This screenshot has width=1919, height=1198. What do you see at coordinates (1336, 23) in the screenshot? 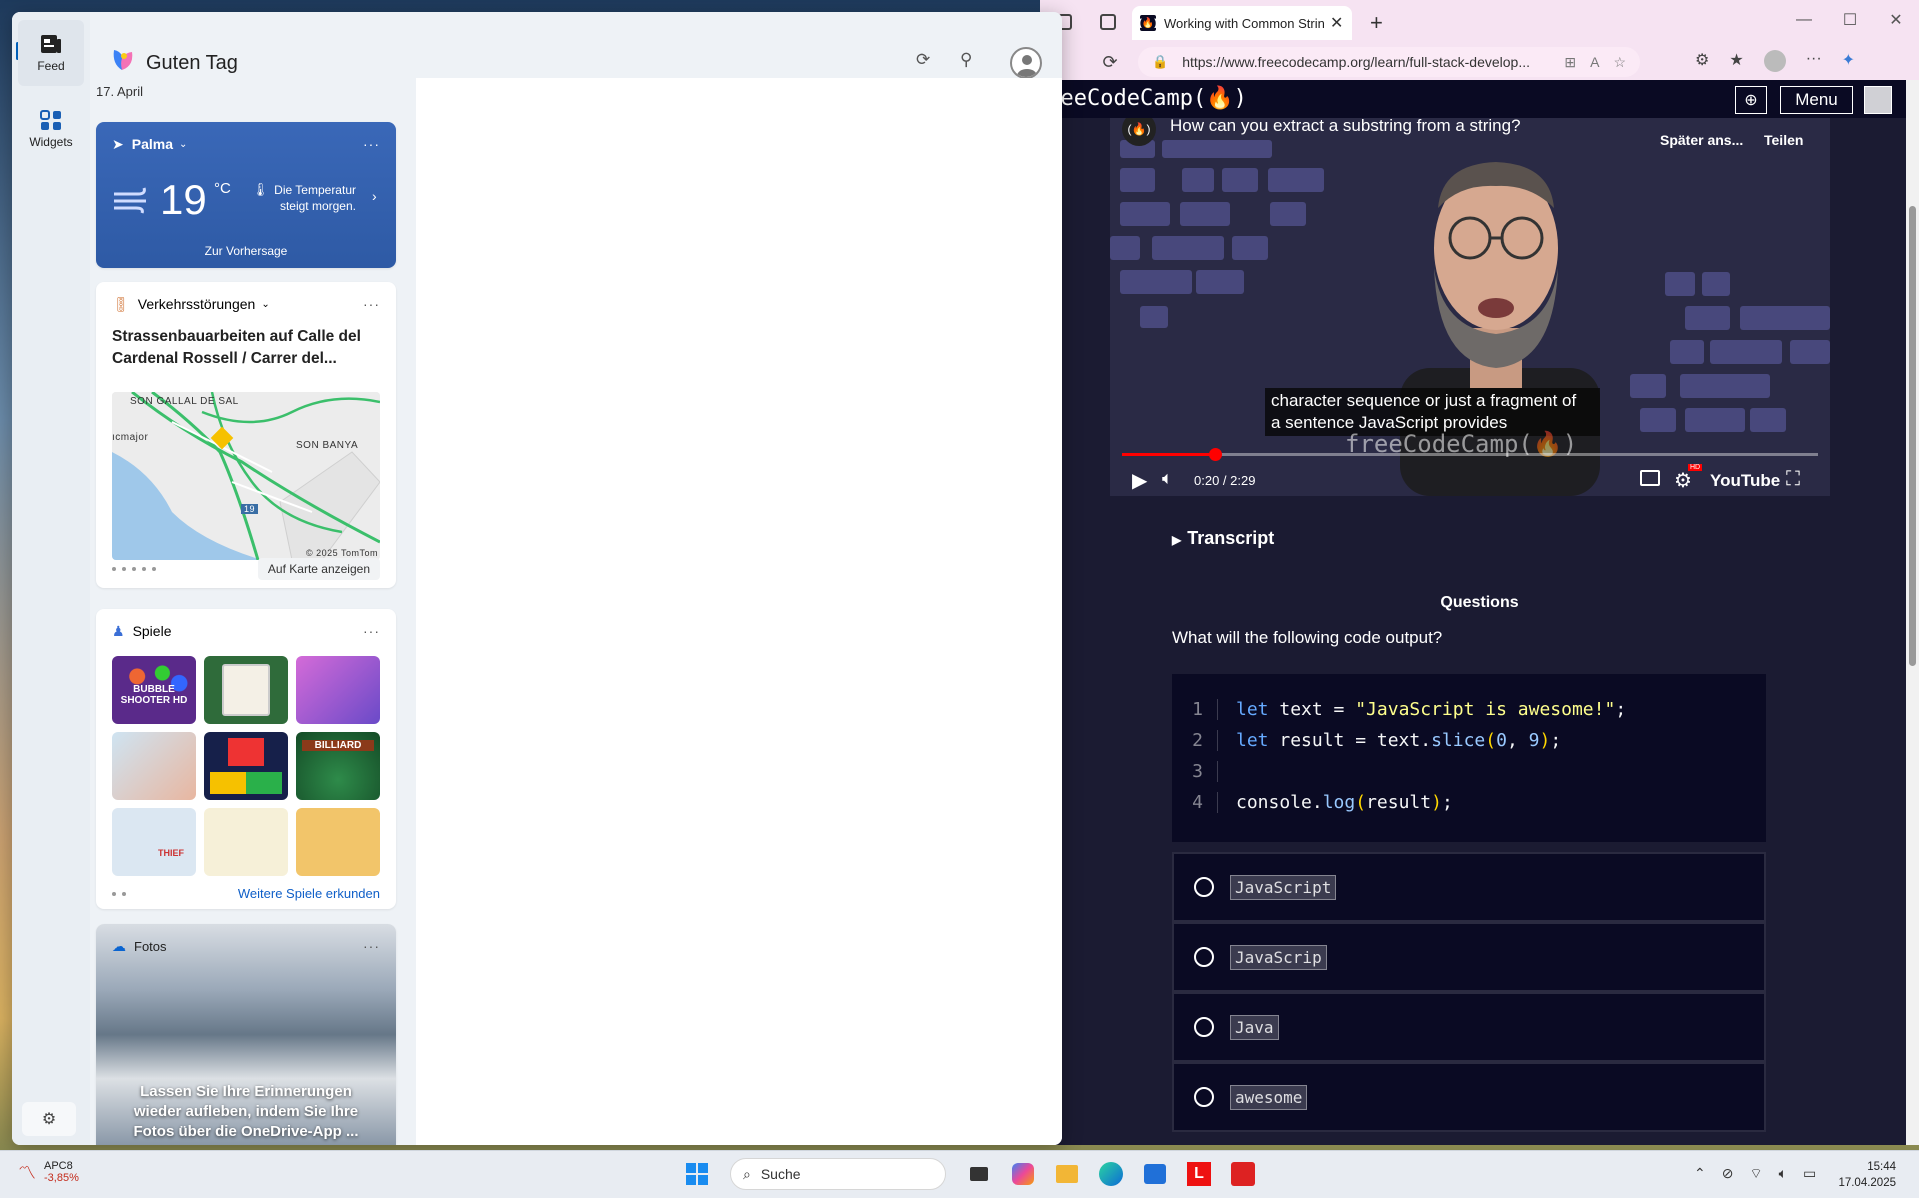
I see `tab-close-icon: ✕` at bounding box center [1336, 23].